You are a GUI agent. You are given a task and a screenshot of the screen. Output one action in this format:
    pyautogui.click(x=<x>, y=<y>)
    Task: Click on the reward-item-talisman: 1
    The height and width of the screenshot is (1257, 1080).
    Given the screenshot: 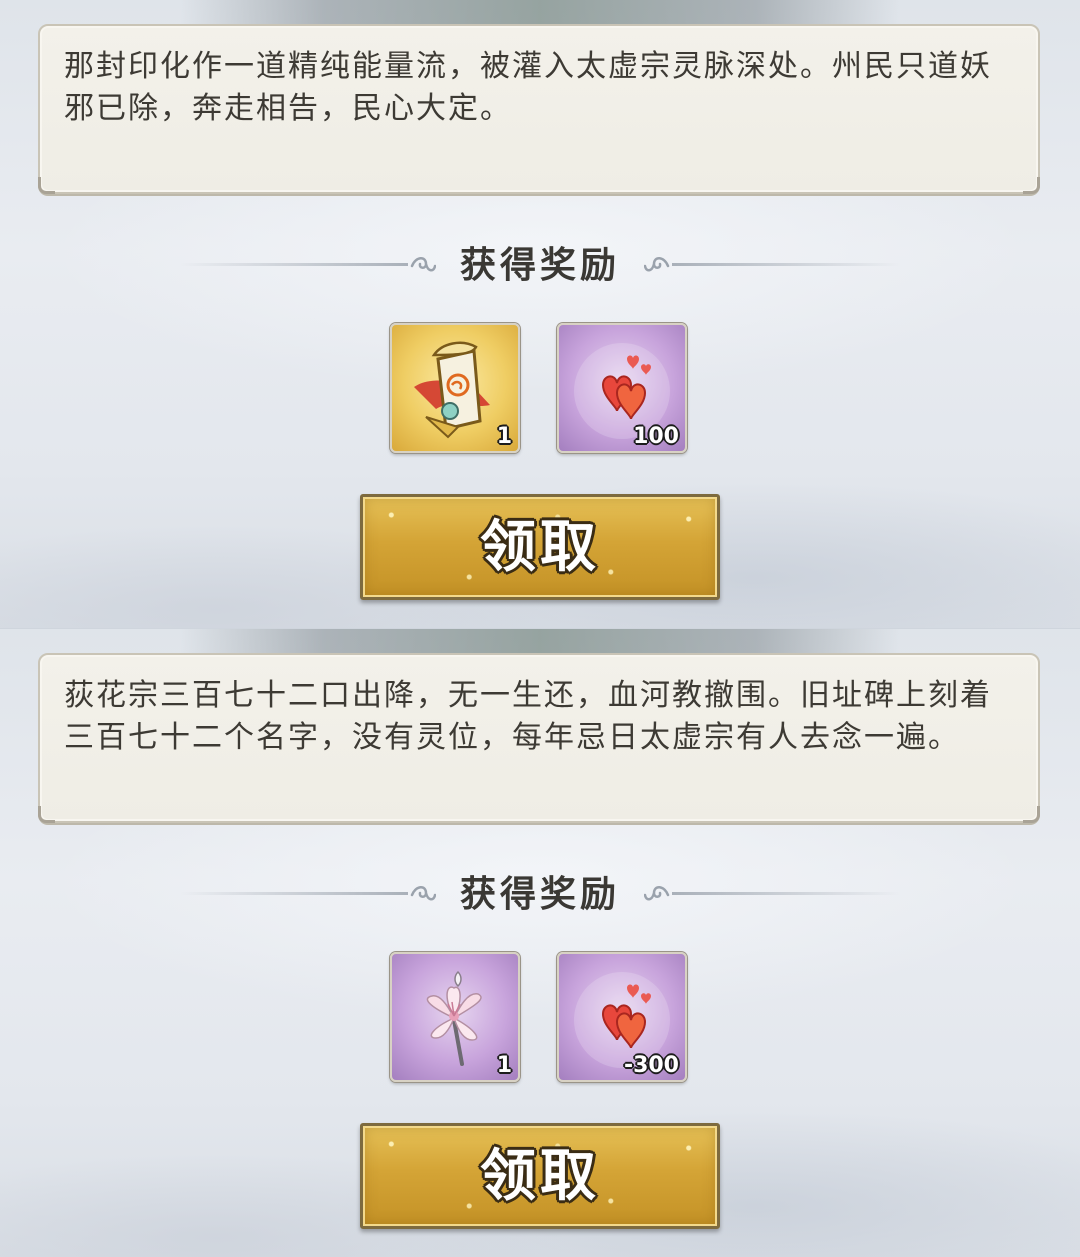 What is the action you would take?
    pyautogui.click(x=455, y=388)
    